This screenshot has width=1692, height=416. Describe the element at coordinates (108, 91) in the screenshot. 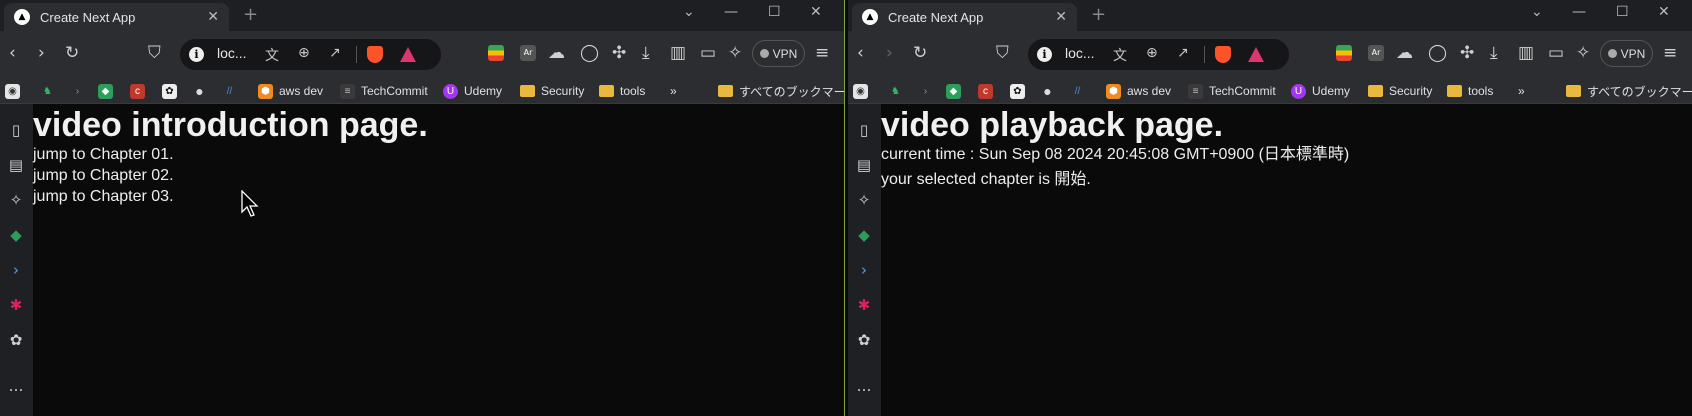

I see `bookmark-item: ◆` at that location.